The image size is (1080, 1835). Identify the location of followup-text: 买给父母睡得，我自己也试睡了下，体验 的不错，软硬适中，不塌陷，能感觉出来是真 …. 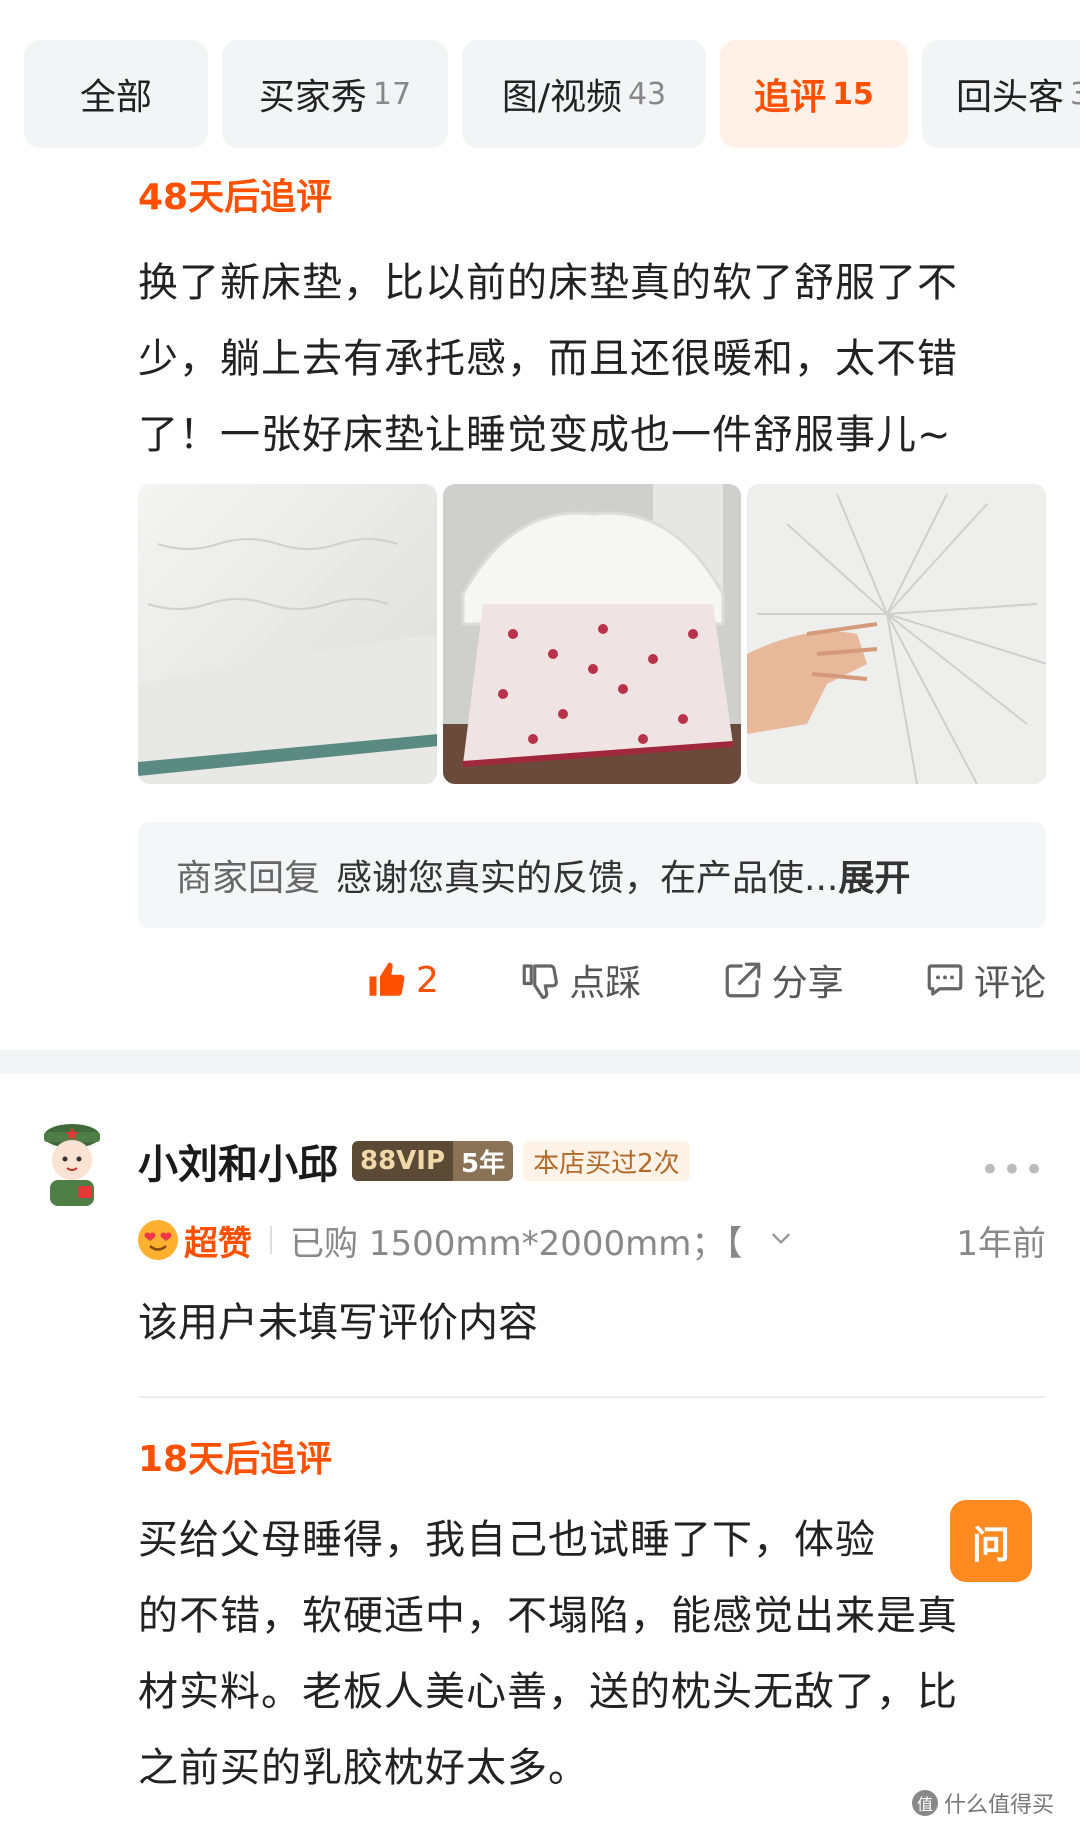
(592, 1654).